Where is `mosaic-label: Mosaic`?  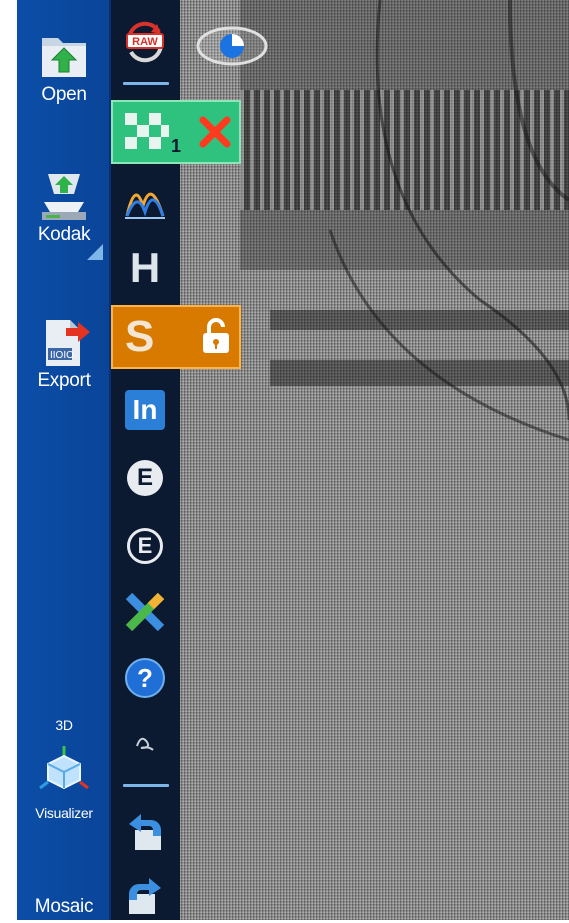
mosaic-label: Mosaic is located at coordinates (64, 906).